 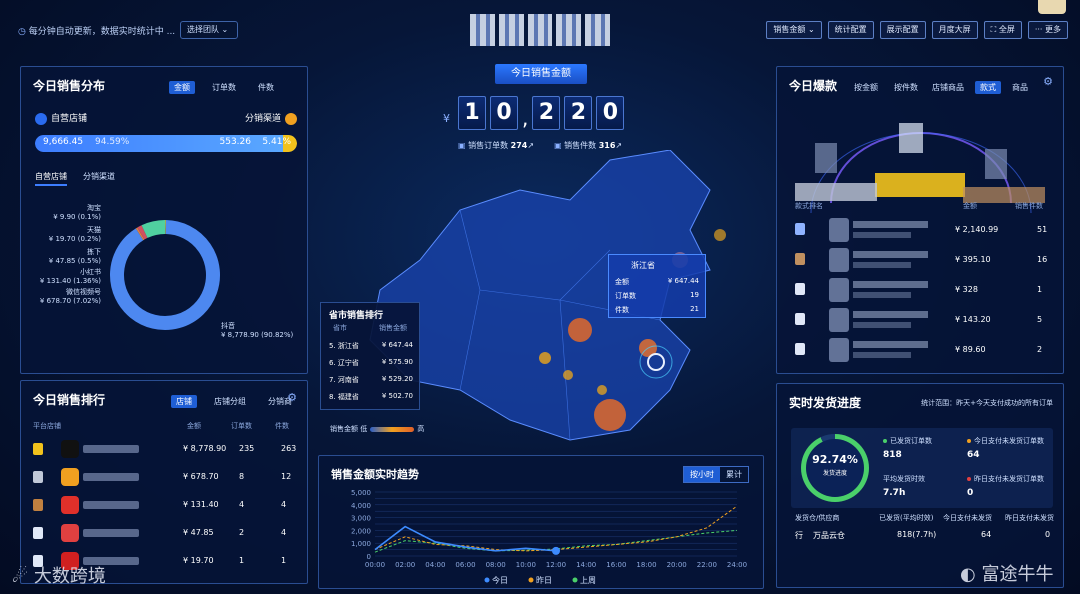 What do you see at coordinates (987, 403) in the screenshot?
I see `shipping-range: 统计范围：昨天+今天支付成功的所有订单` at bounding box center [987, 403].